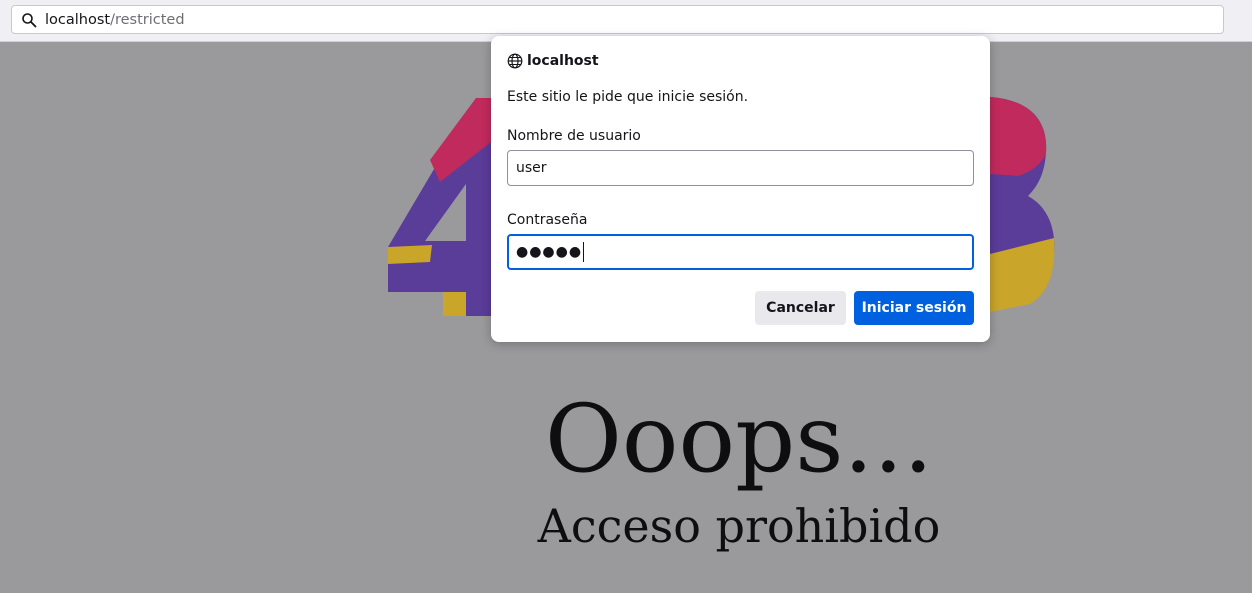  Describe the element at coordinates (515, 61) in the screenshot. I see `globe-icon` at that location.